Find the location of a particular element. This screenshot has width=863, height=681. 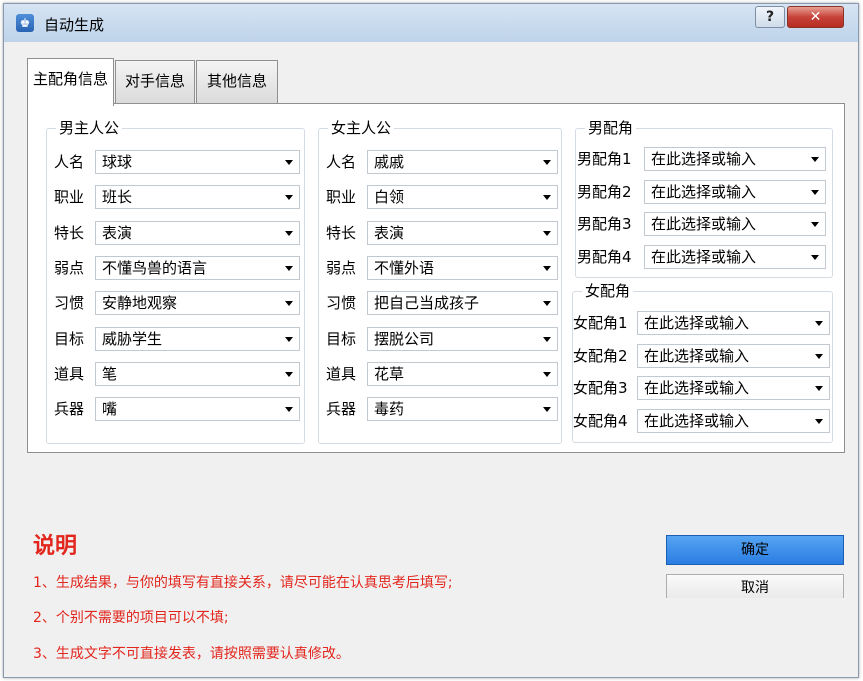

male-lead-value-4: 不懂鸟兽的语言 is located at coordinates (155, 267).